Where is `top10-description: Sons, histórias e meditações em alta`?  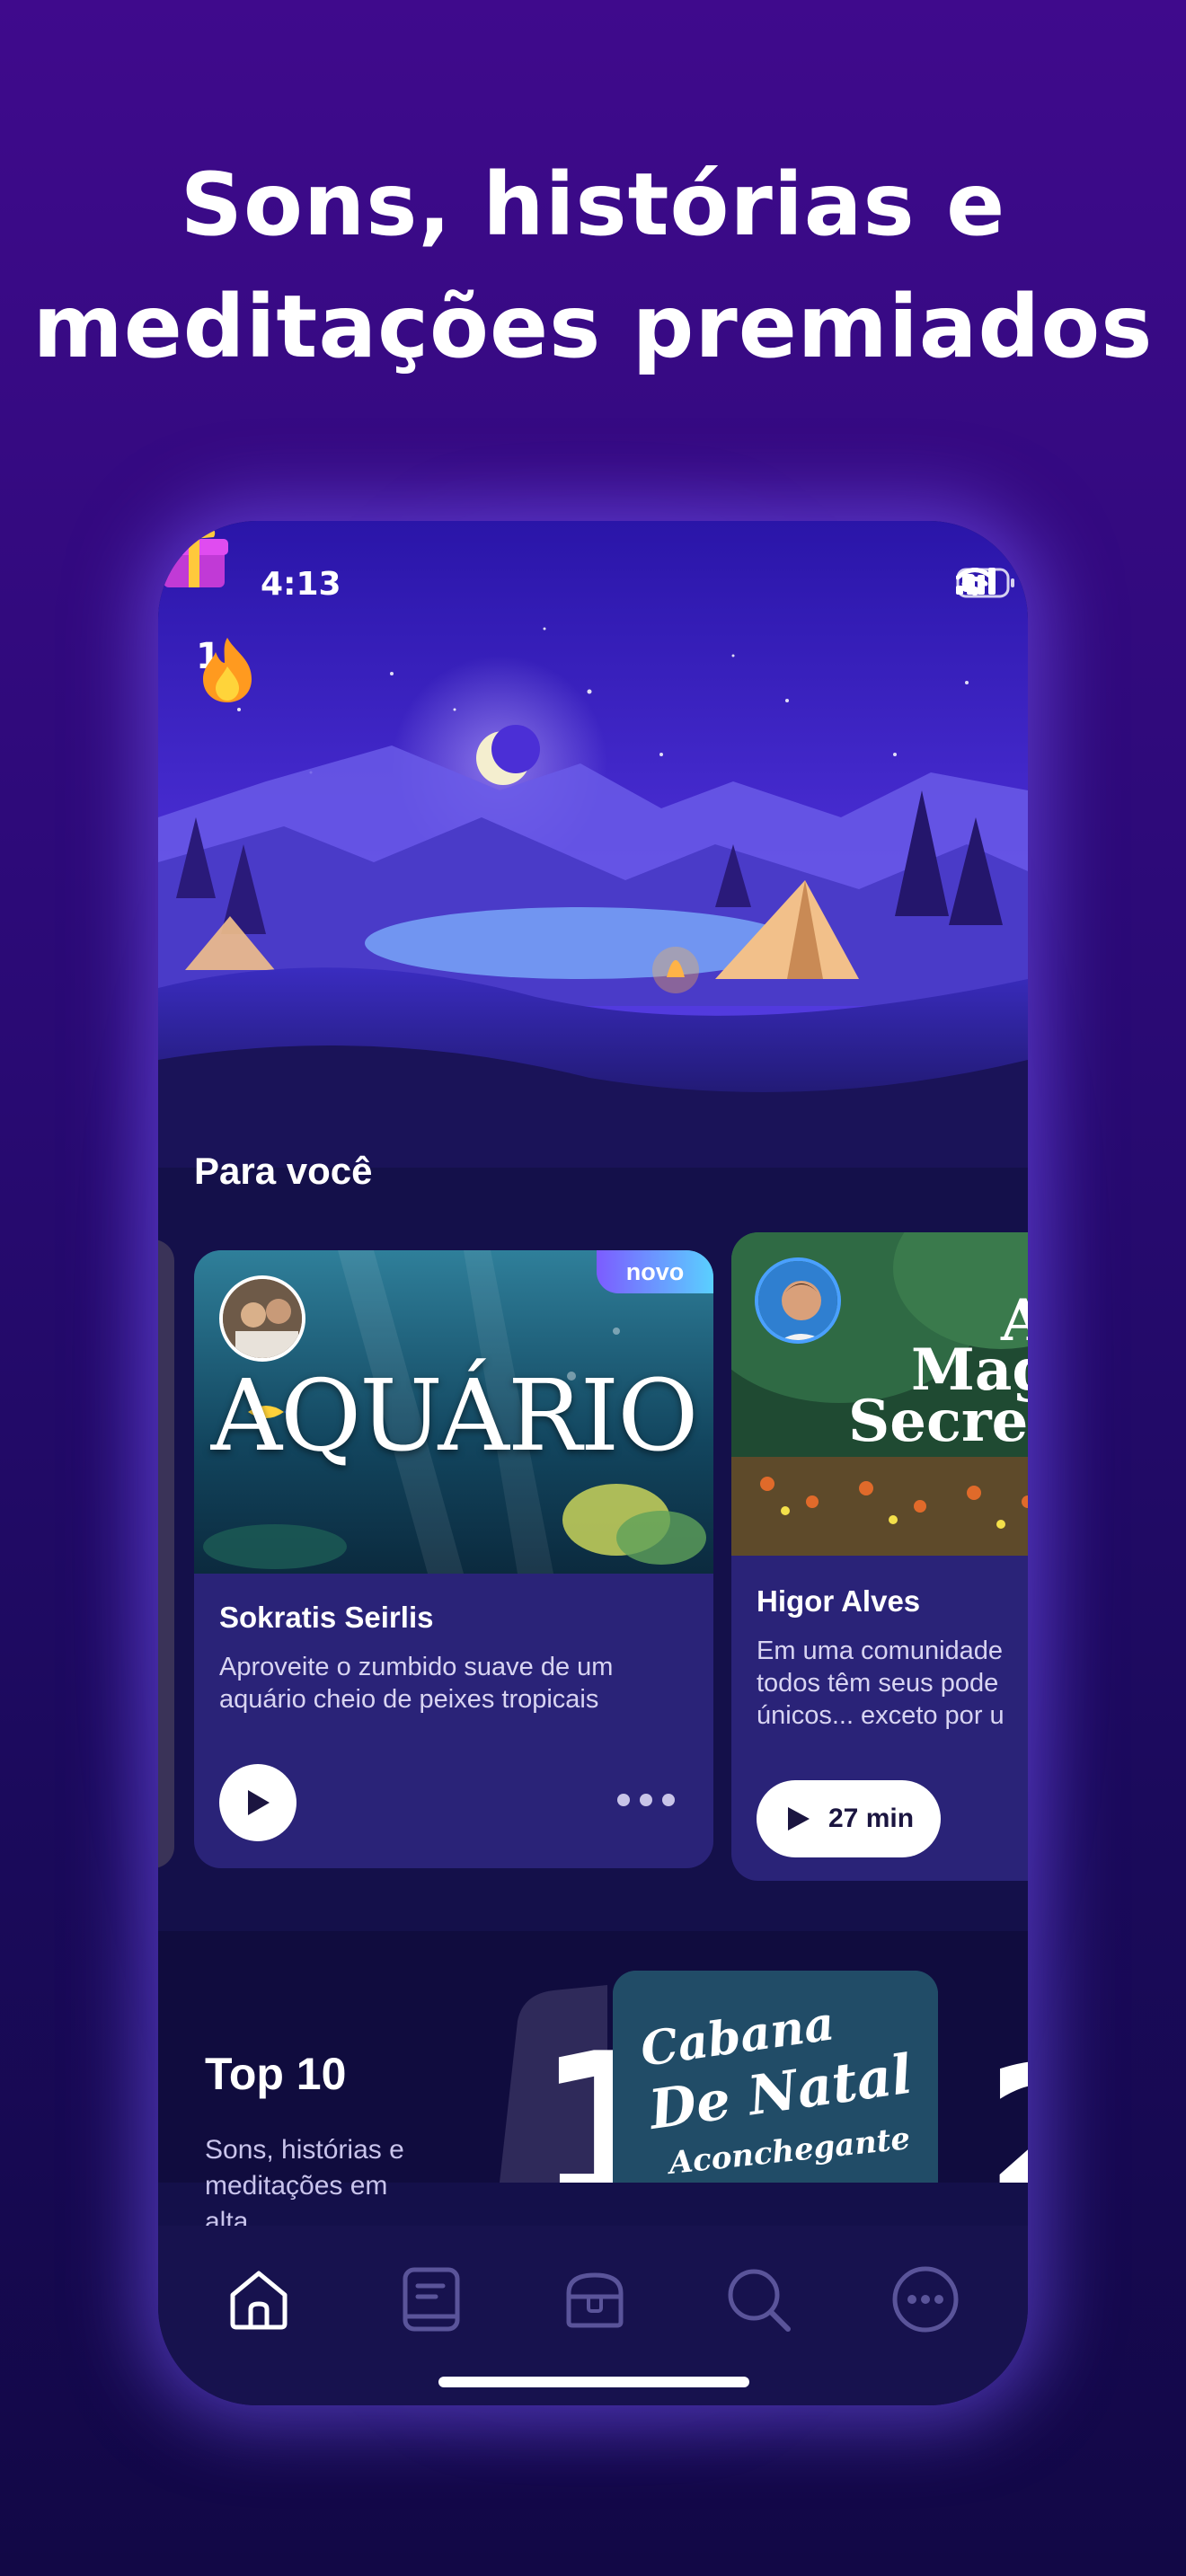
top10-description: Sons, histórias e meditações em alta is located at coordinates (335, 2186).